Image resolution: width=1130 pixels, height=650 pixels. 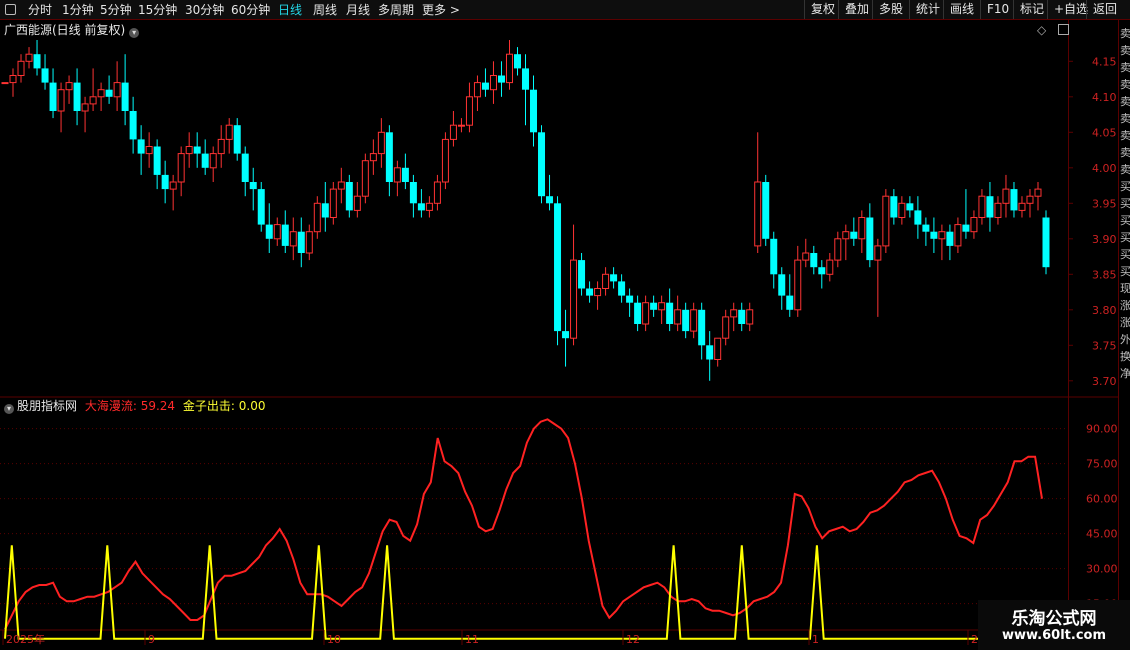 I want to click on indicator-tick-label: 90.00, so click(x=1102, y=429).